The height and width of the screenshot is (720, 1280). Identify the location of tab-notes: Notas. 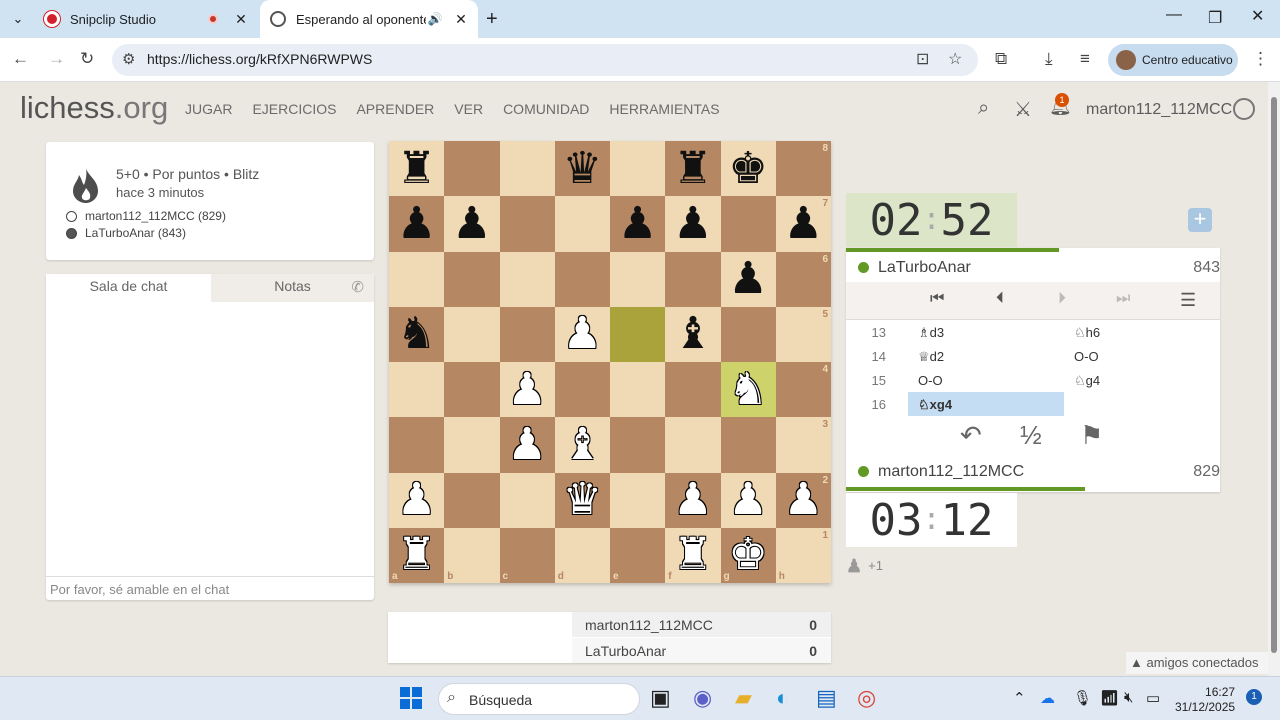
(292, 288).